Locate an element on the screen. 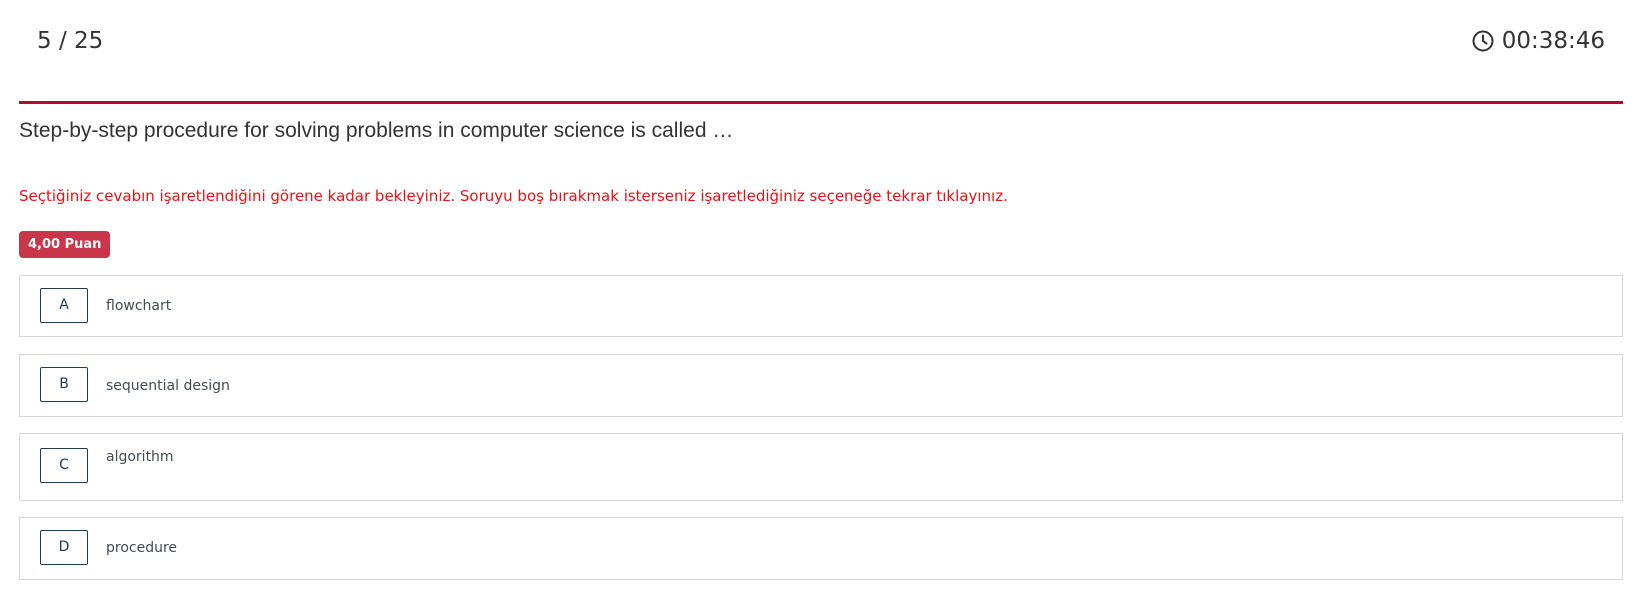  clock-icon is located at coordinates (1483, 41).